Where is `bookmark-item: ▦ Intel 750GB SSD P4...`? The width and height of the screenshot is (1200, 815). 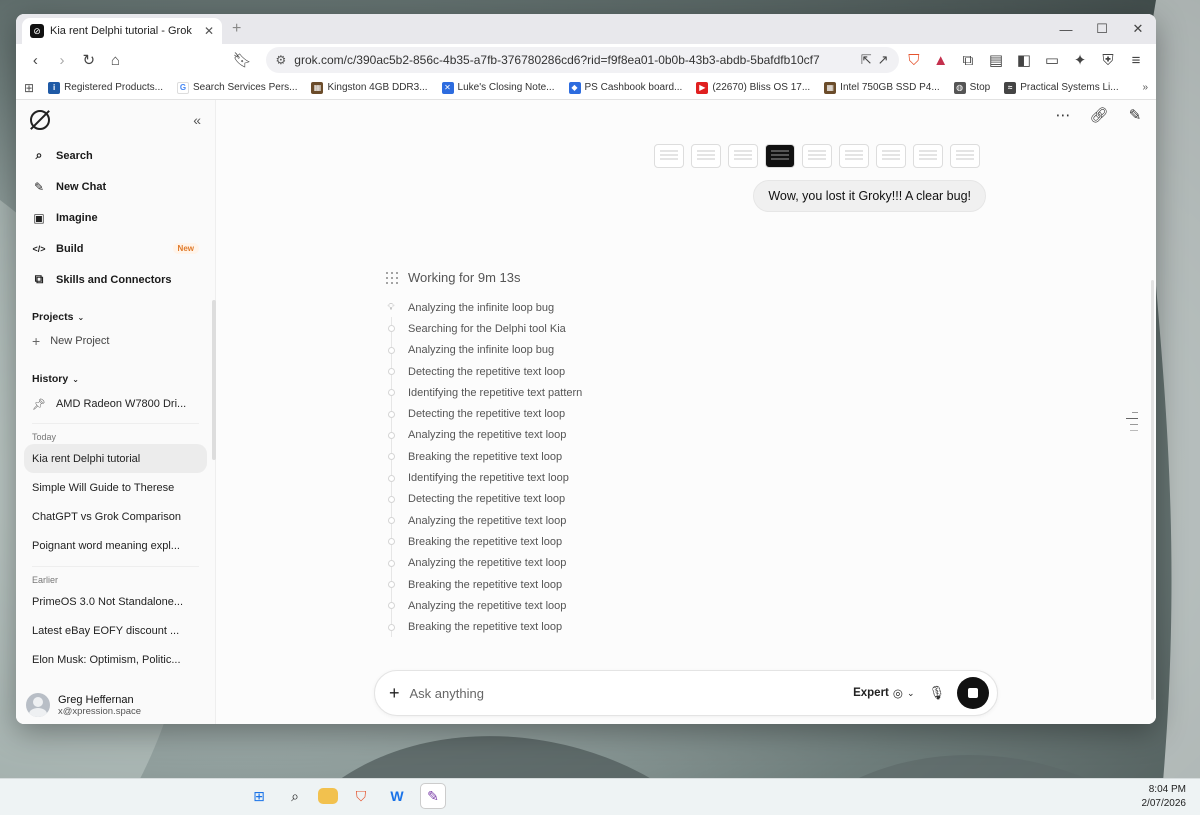
bookmark-item: ▦ Intel 750GB SSD P4... is located at coordinates (882, 87).